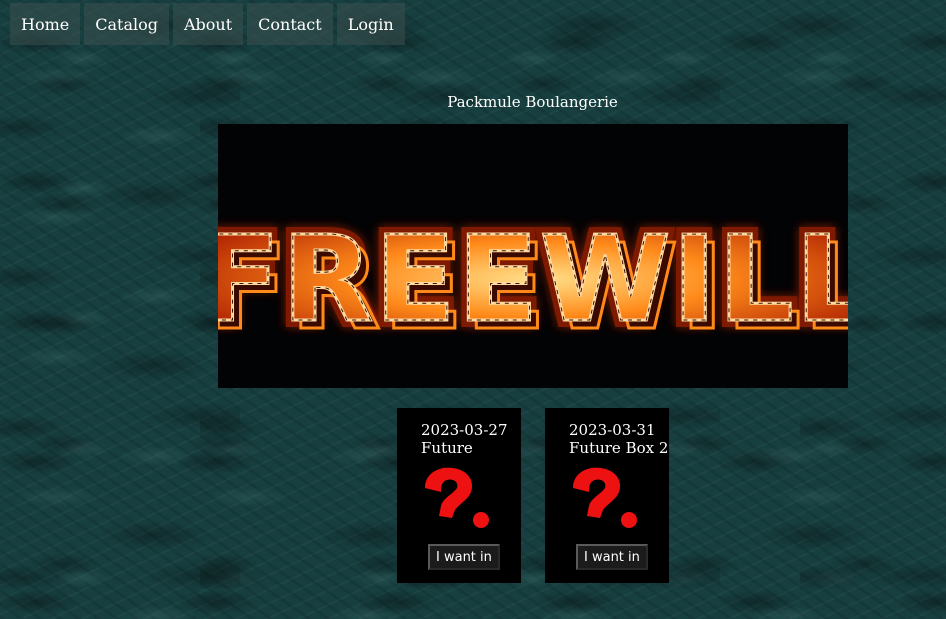  Describe the element at coordinates (612, 430) in the screenshot. I see `product-date: 2023-03-31` at that location.